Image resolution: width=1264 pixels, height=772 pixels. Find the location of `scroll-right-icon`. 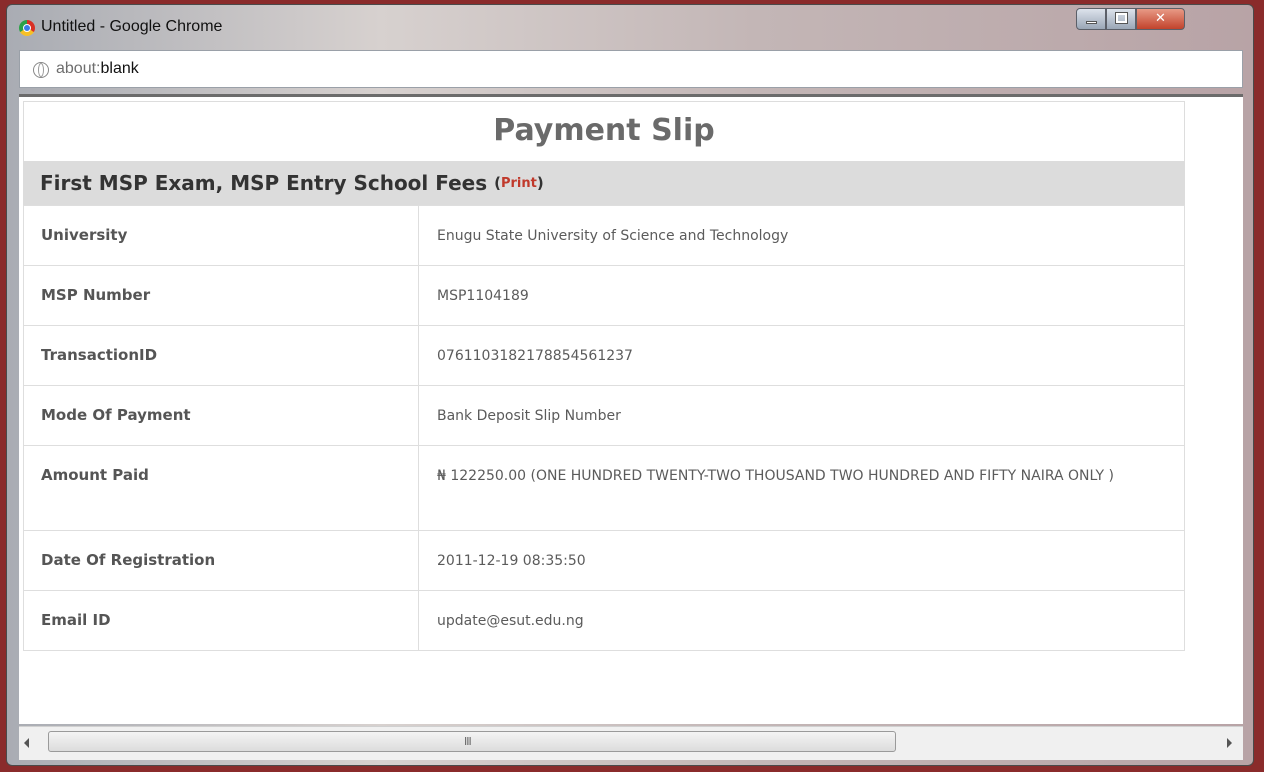

scroll-right-icon is located at coordinates (1229, 743).